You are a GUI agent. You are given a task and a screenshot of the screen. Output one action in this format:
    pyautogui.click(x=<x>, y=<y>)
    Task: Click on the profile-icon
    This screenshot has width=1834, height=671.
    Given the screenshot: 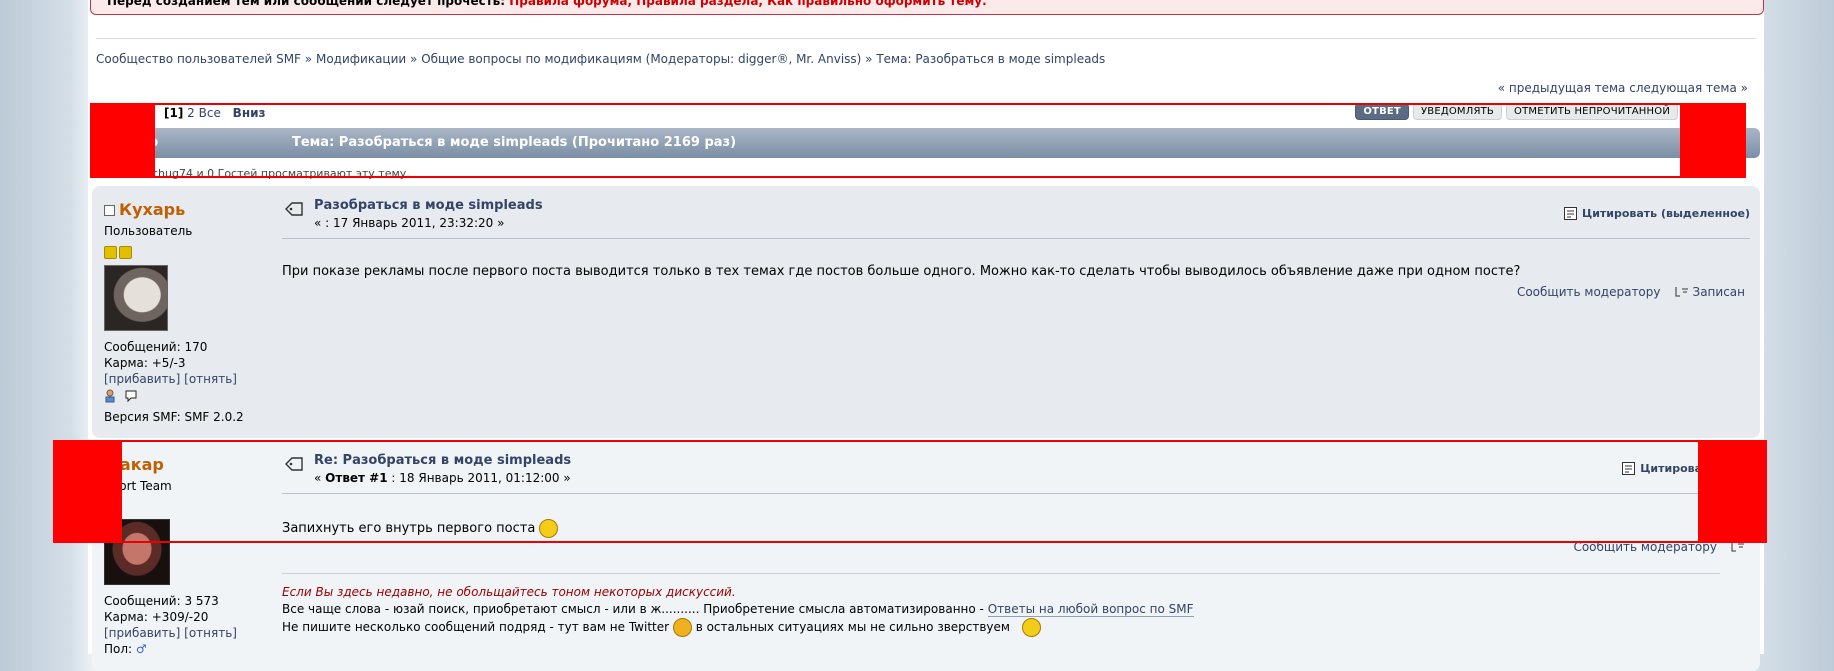 What is the action you would take?
    pyautogui.click(x=111, y=396)
    